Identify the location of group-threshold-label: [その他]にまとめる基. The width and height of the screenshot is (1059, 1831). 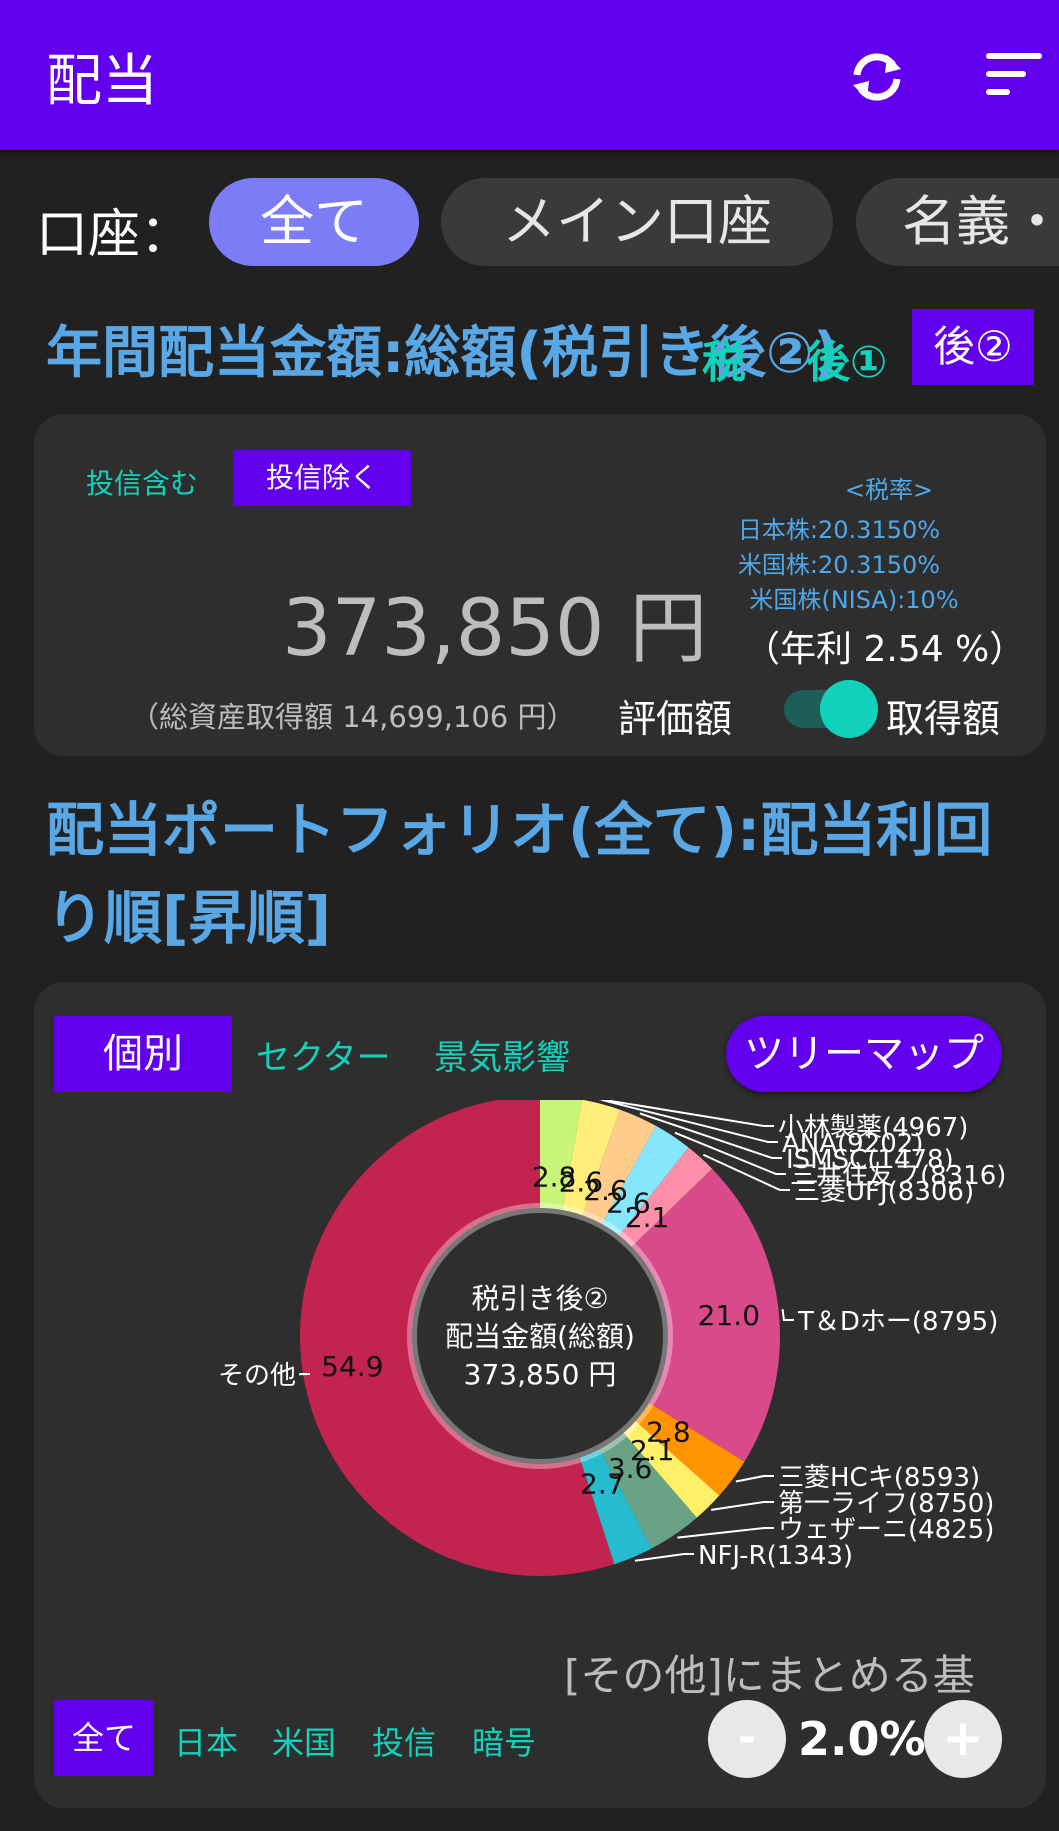
(769, 1675).